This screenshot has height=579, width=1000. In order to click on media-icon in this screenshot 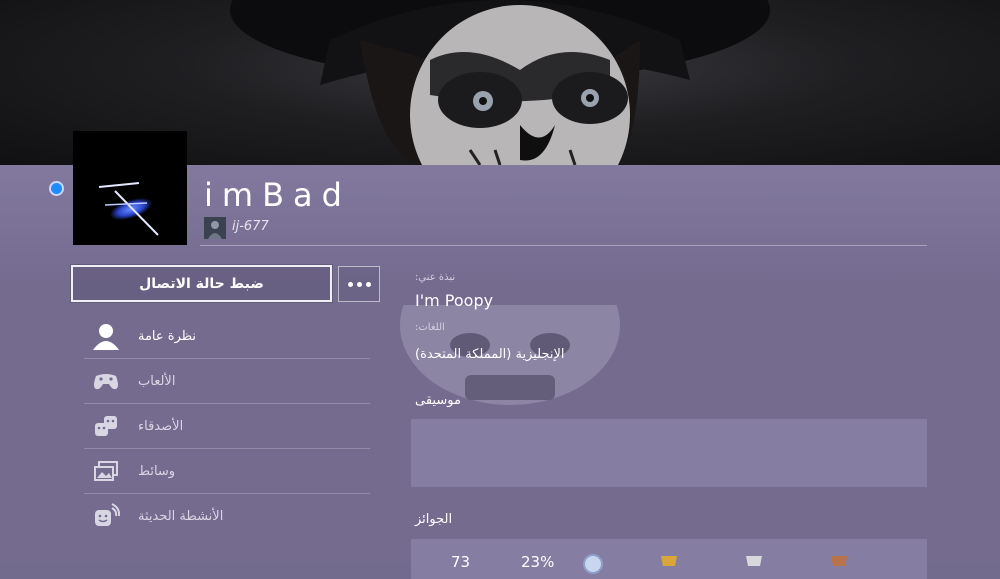, I will do `click(106, 471)`.